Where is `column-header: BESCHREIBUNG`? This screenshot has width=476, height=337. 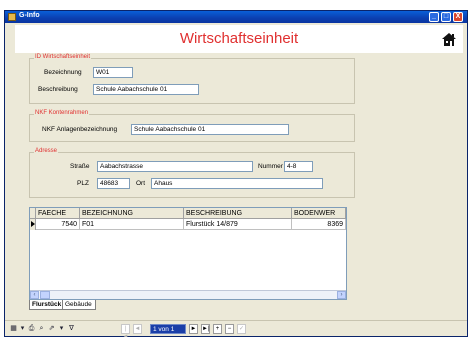 column-header: BESCHREIBUNG is located at coordinates (238, 213).